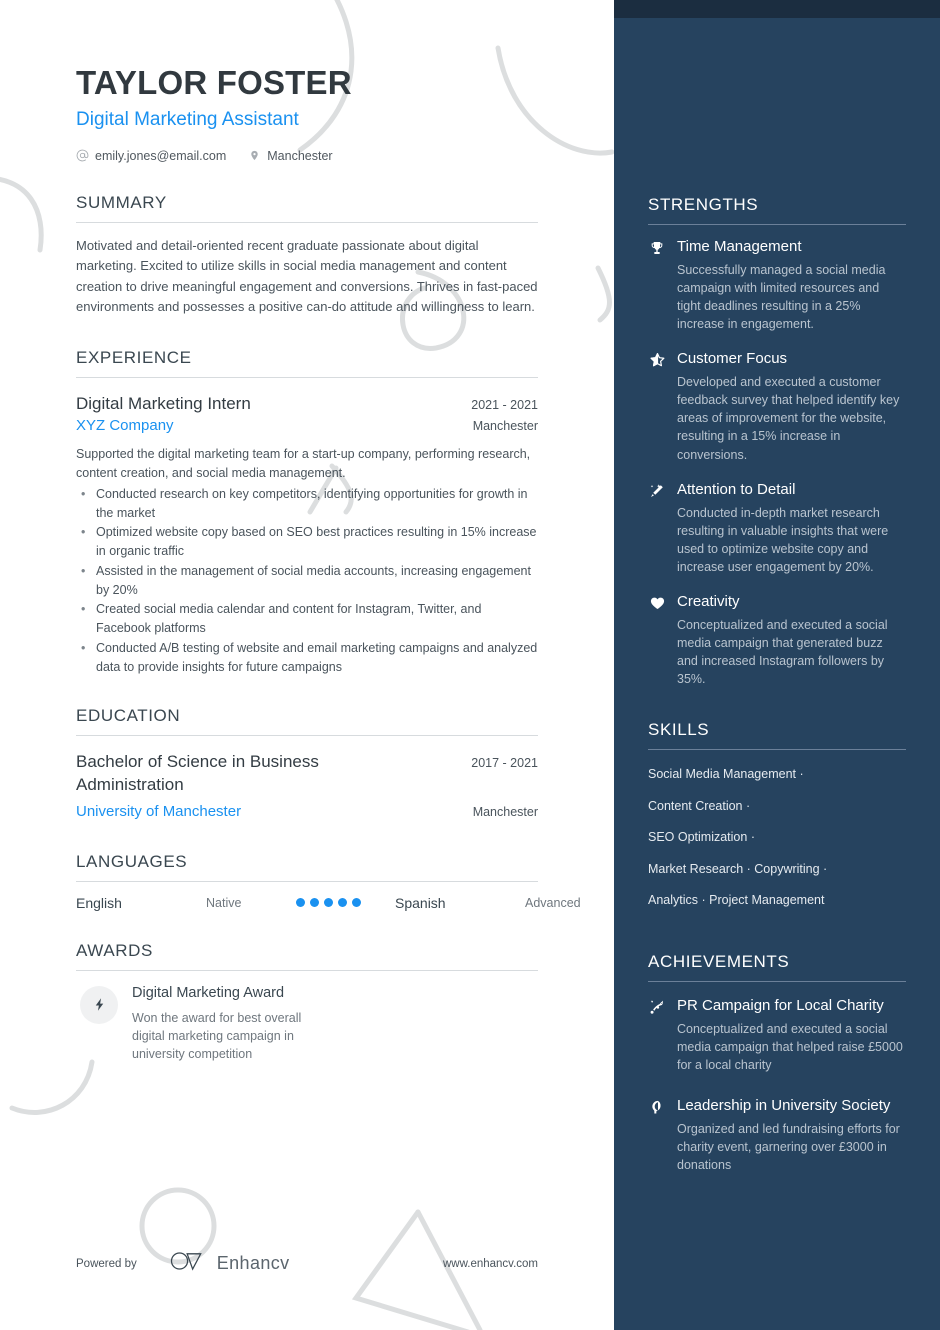 The width and height of the screenshot is (940, 1330). What do you see at coordinates (214, 82) in the screenshot?
I see `page-title: TAYLOR FOSTER` at bounding box center [214, 82].